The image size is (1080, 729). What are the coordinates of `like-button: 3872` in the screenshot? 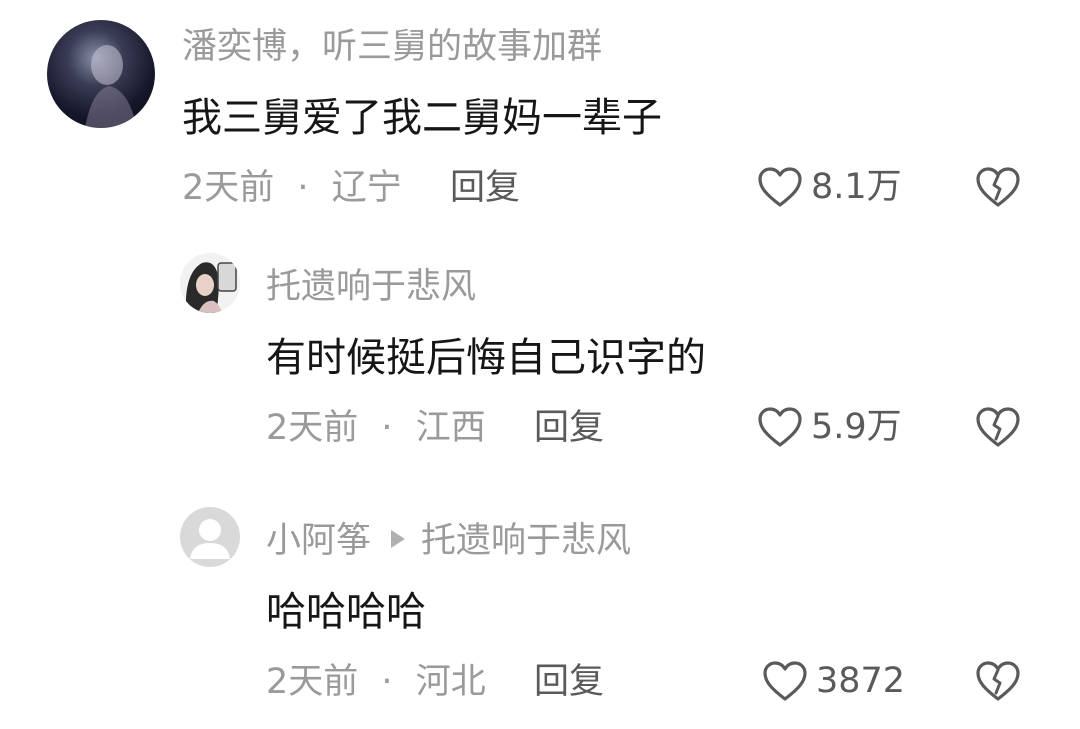 It's located at (833, 681).